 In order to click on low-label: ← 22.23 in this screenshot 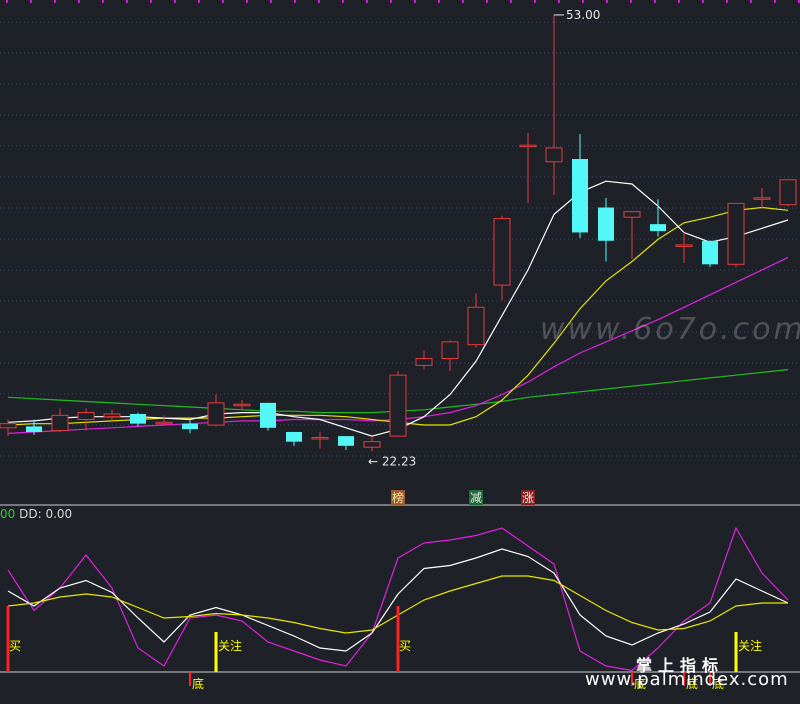, I will do `click(392, 461)`.